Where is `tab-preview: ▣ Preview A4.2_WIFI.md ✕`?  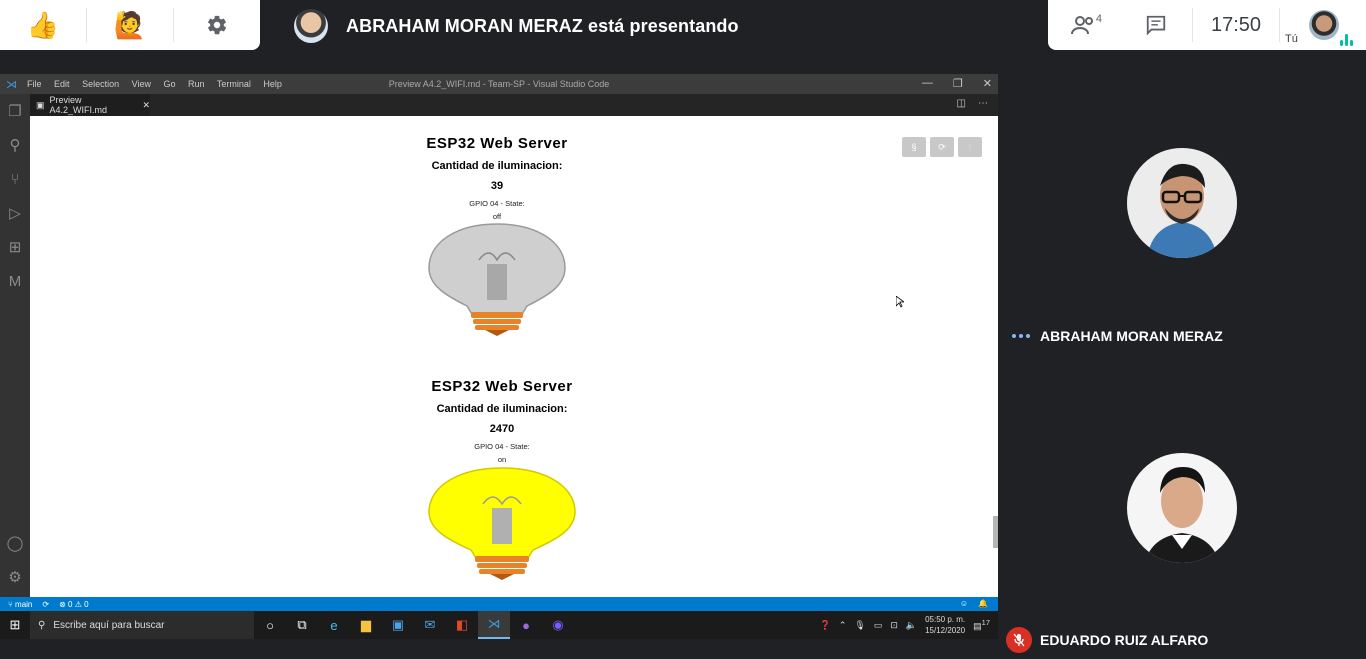 tab-preview: ▣ Preview A4.2_WIFI.md ✕ is located at coordinates (90, 105).